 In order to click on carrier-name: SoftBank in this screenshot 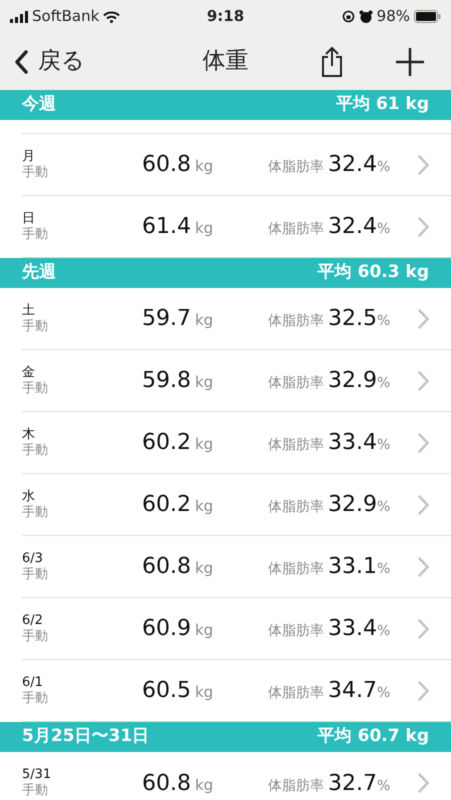, I will do `click(66, 17)`.